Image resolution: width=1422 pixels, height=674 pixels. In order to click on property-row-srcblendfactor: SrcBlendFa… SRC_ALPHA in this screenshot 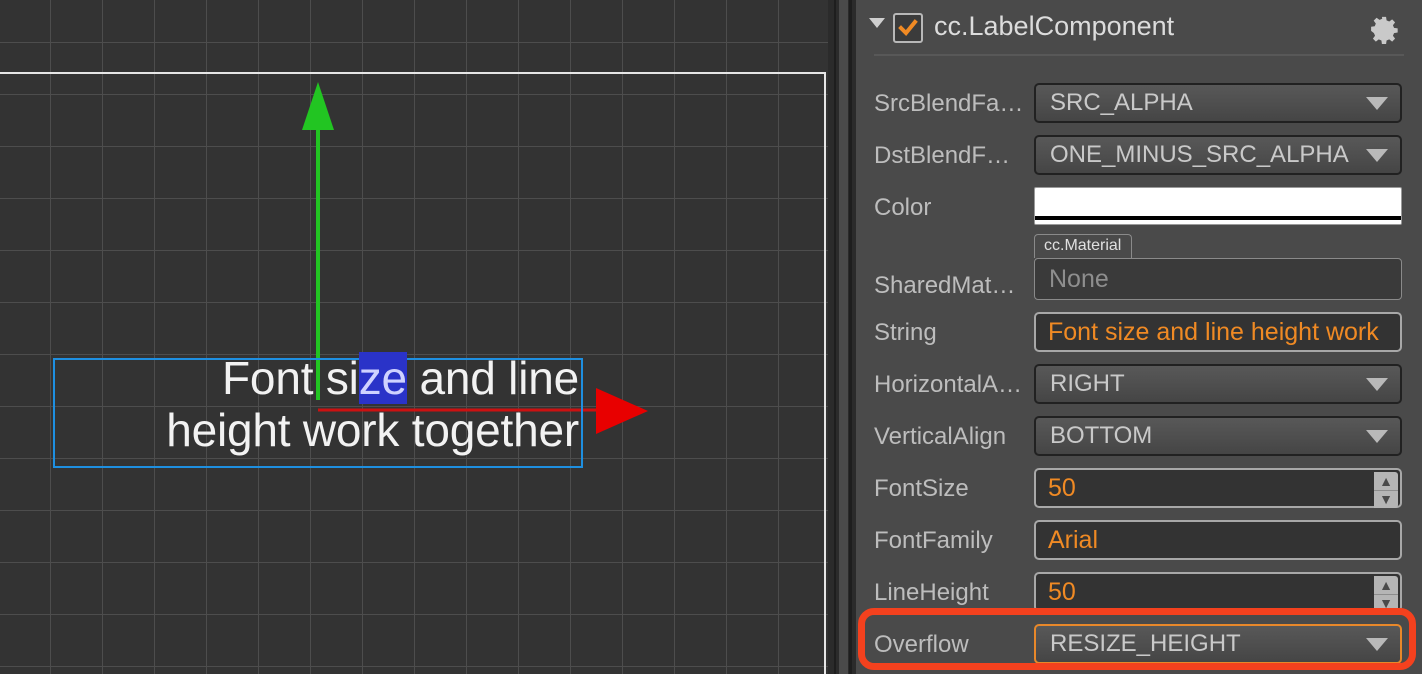, I will do `click(1139, 104)`.